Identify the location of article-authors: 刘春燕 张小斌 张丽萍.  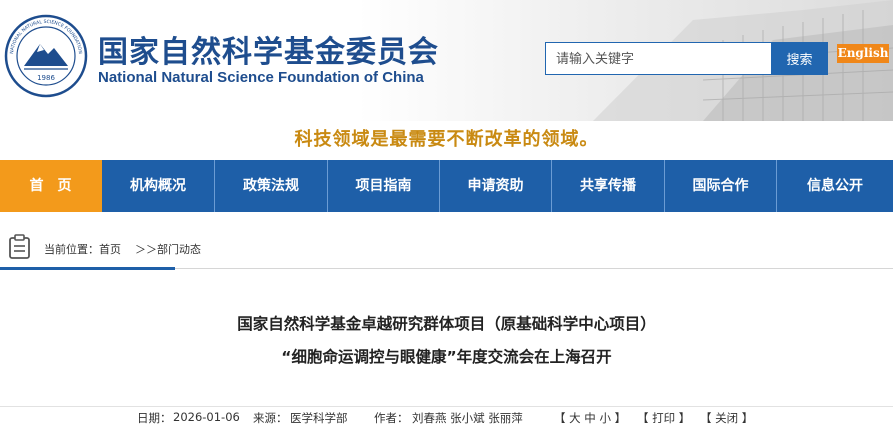
(467, 418).